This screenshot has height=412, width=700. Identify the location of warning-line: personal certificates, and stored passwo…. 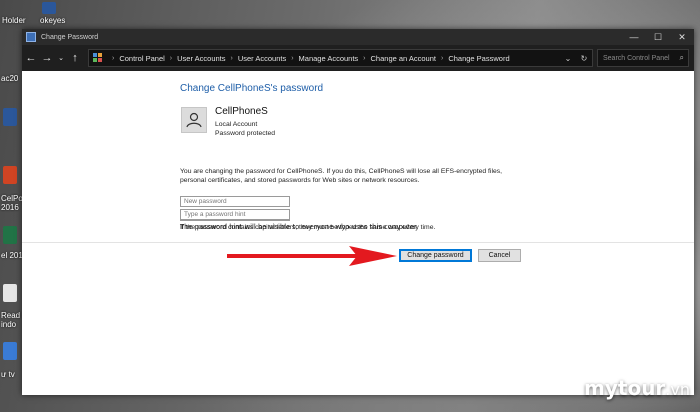
(300, 180).